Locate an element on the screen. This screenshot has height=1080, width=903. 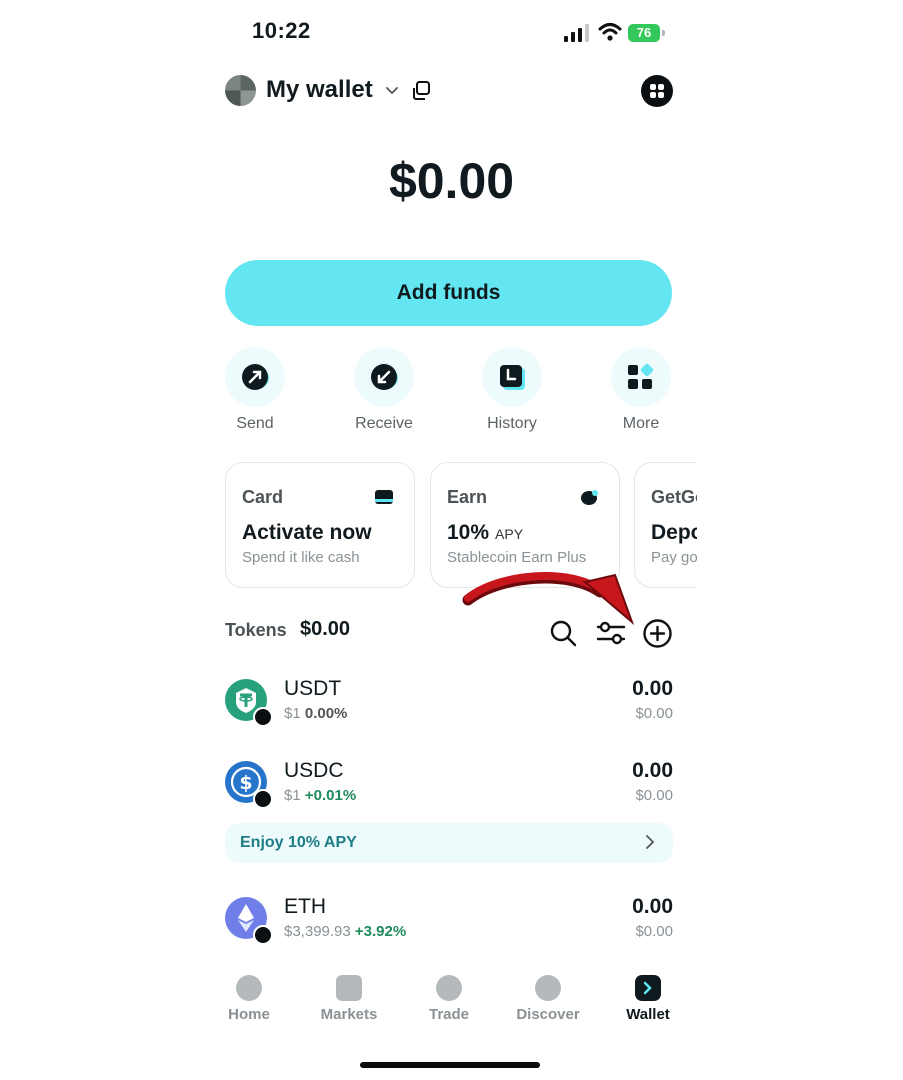
wallet-icon is located at coordinates (648, 988).